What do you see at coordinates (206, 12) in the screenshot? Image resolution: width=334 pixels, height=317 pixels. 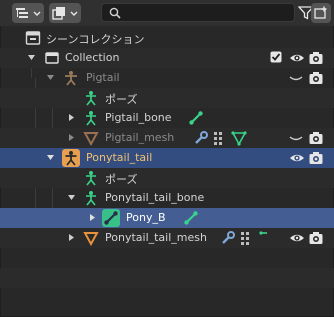 I see `search-input` at bounding box center [206, 12].